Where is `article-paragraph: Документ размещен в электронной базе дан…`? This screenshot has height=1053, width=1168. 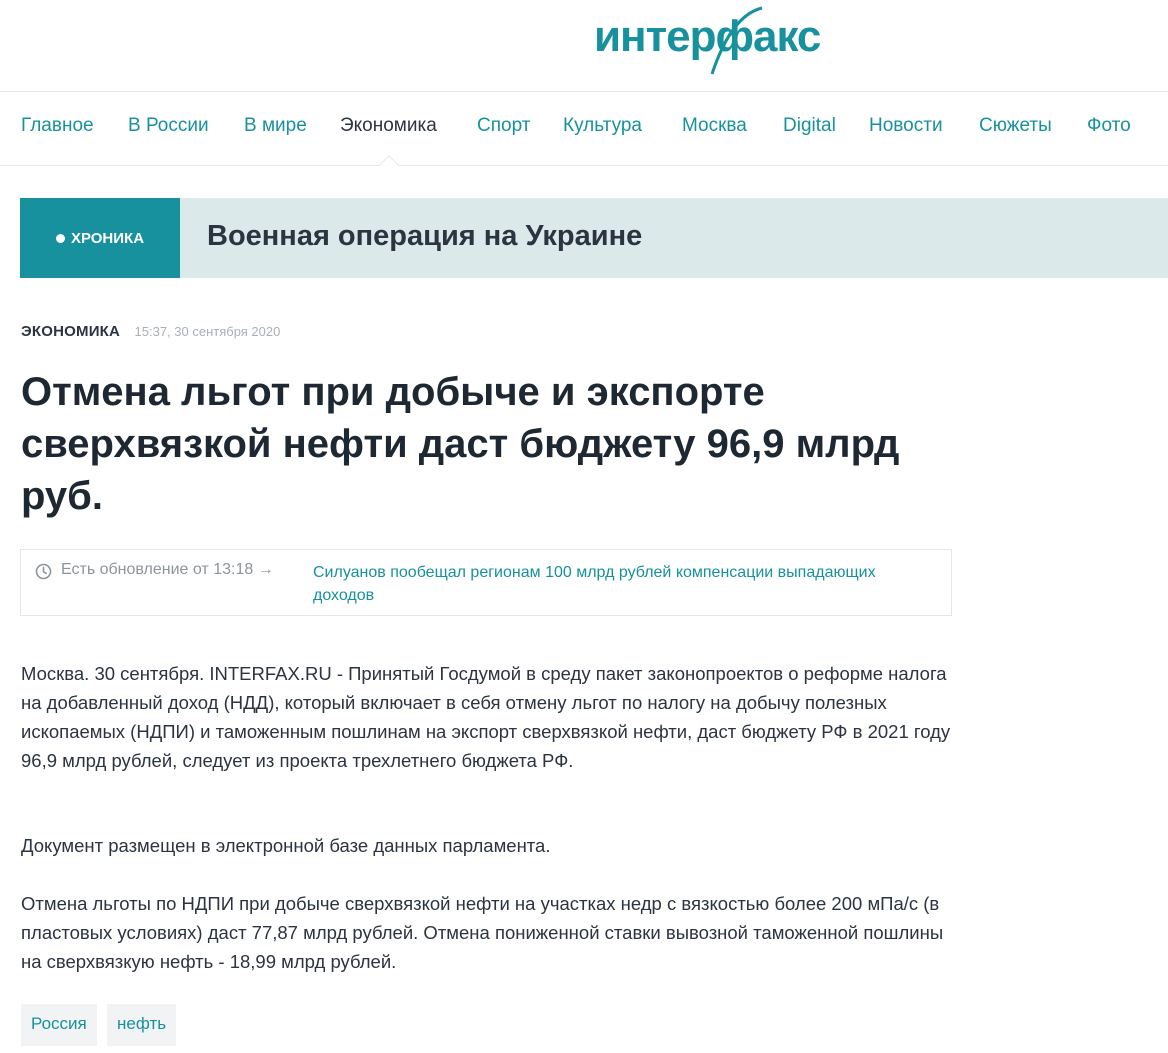 article-paragraph: Документ размещен в электронной базе дан… is located at coordinates (286, 845).